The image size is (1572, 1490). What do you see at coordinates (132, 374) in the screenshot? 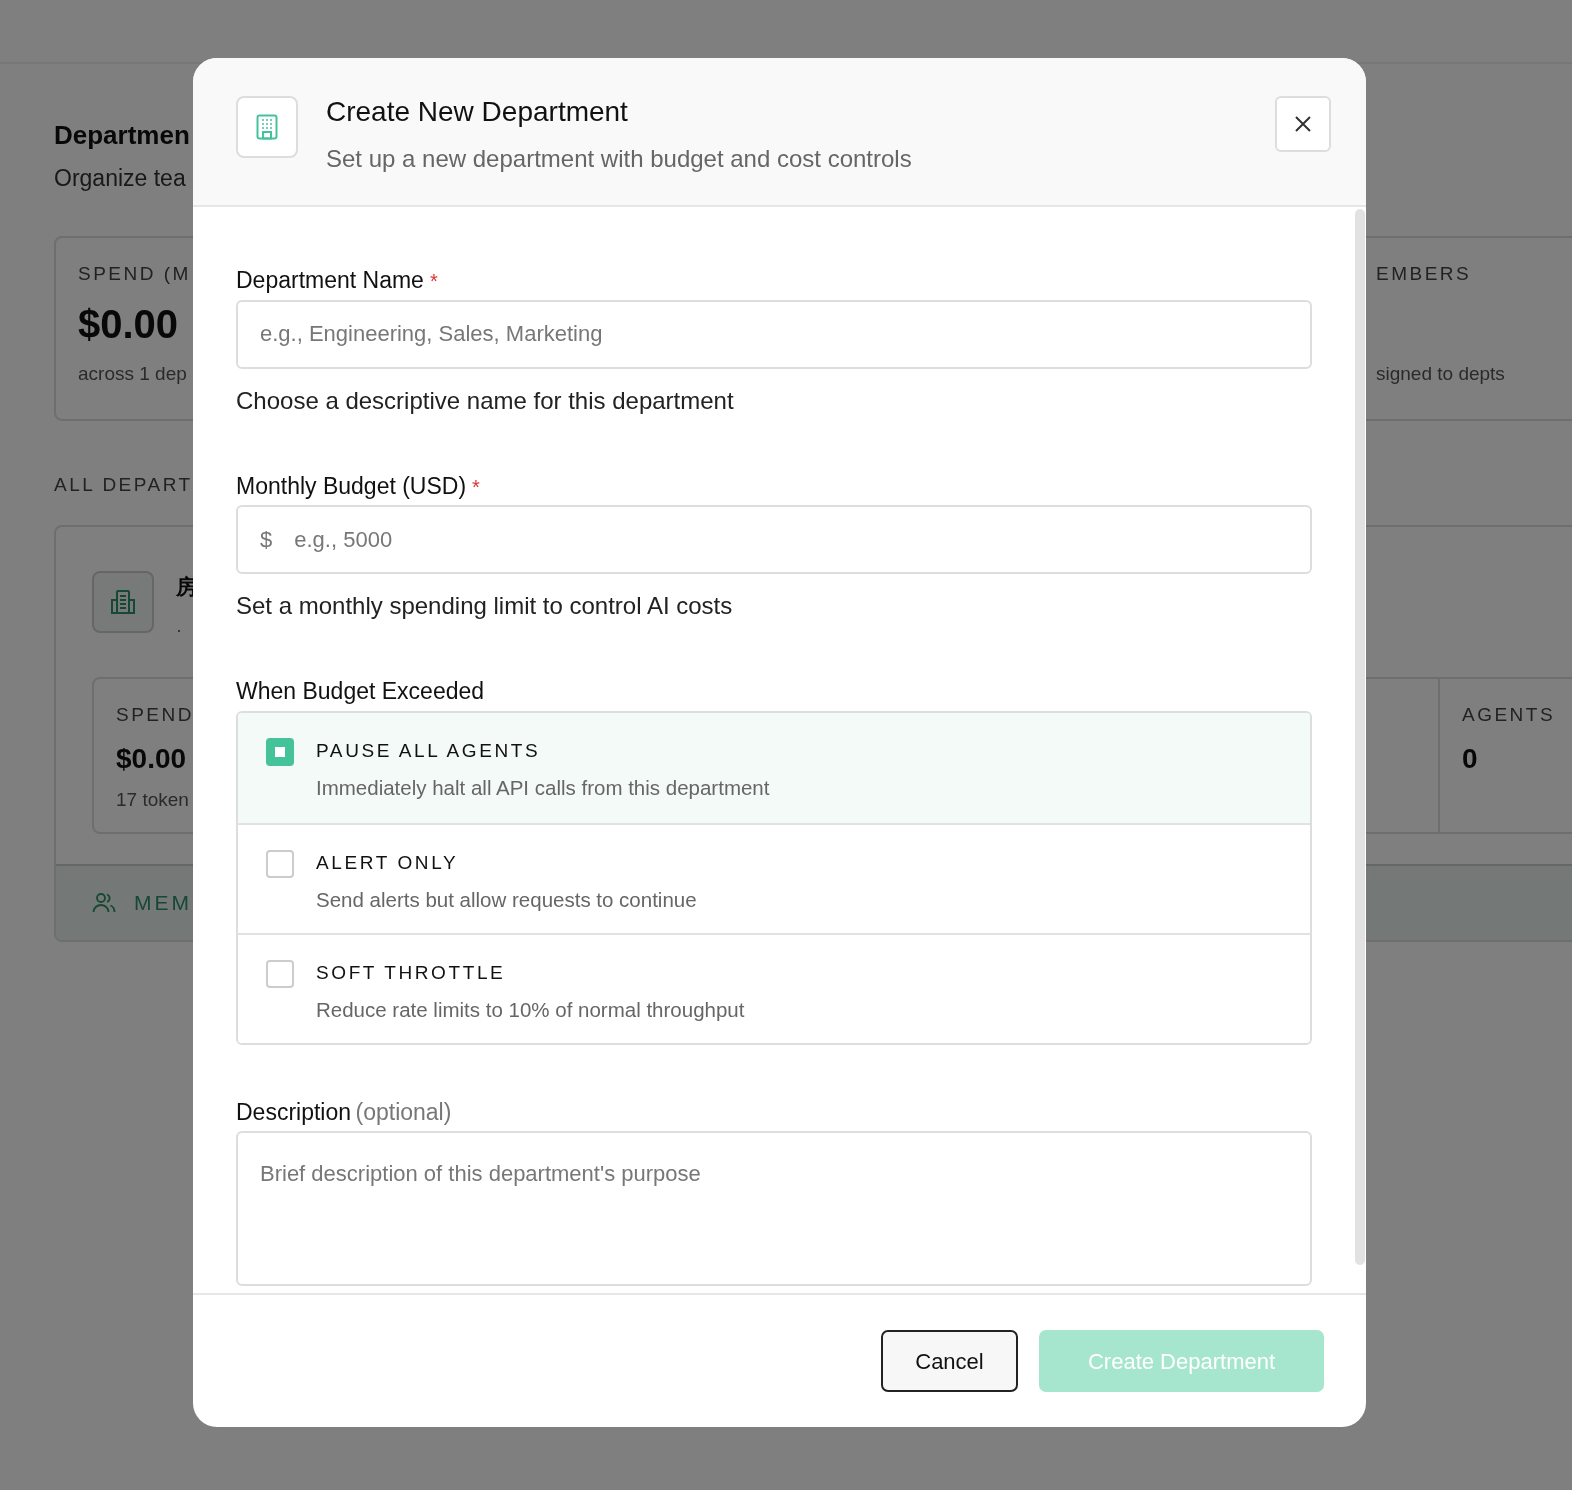
I see `stat-note: across 1 dep` at bounding box center [132, 374].